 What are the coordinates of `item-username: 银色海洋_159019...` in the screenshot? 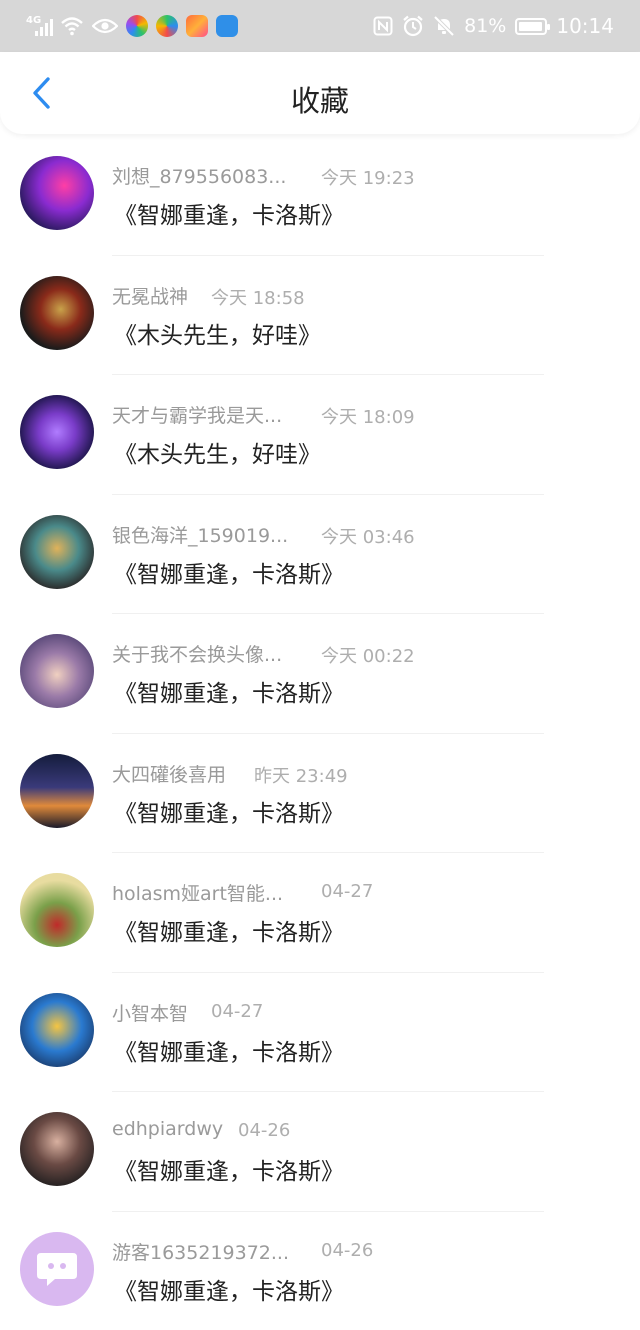 It's located at (200, 534).